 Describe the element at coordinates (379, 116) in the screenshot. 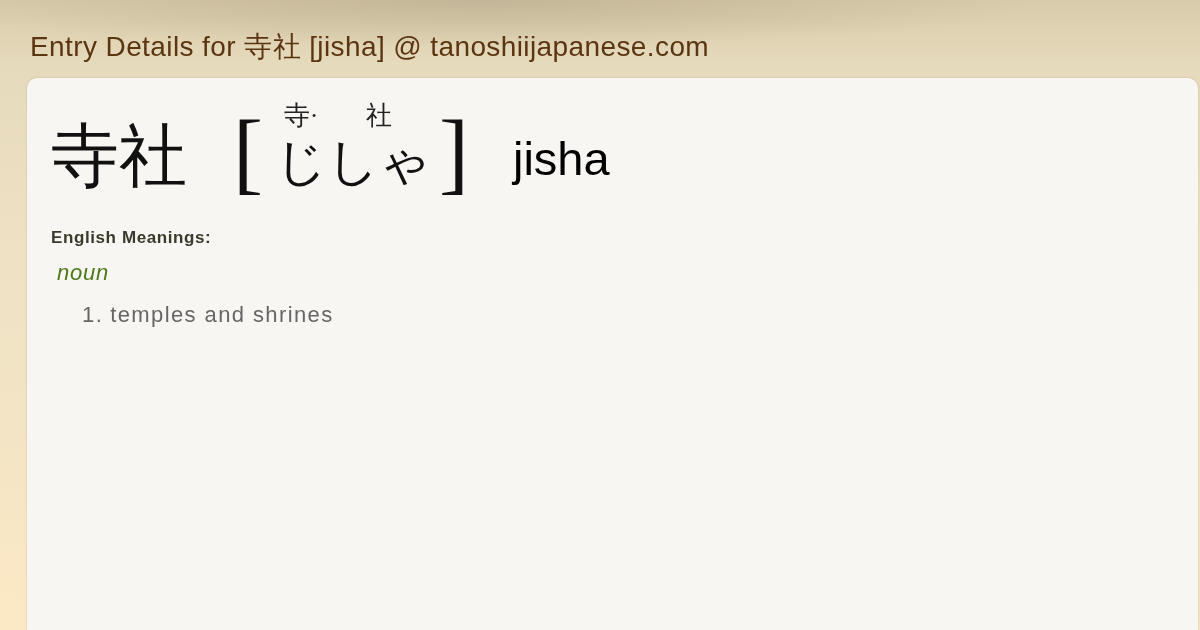

I see `furigana-text: 社` at that location.